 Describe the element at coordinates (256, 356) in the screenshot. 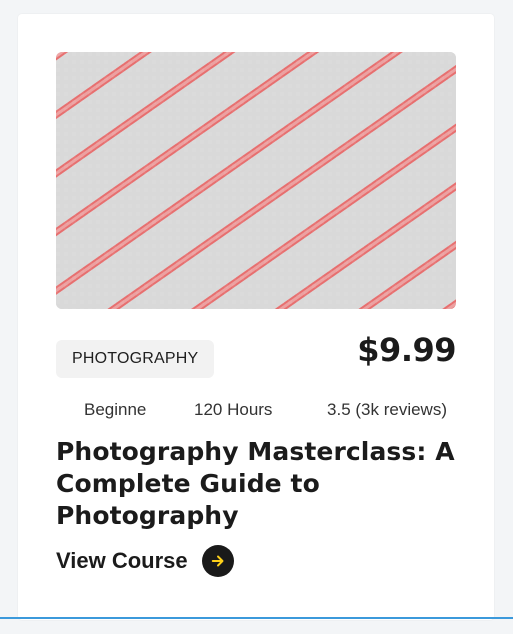

I see `course-meta-top: PHOTOGRAPHY $9.99` at that location.